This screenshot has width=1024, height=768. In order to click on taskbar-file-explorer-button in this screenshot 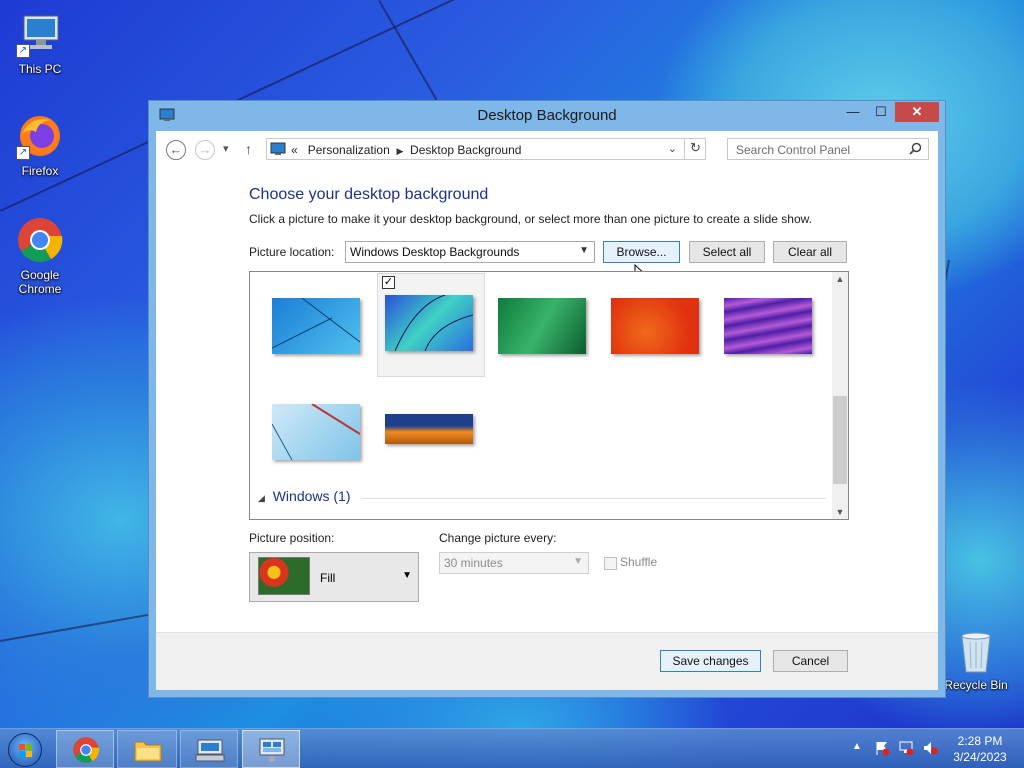, I will do `click(147, 749)`.